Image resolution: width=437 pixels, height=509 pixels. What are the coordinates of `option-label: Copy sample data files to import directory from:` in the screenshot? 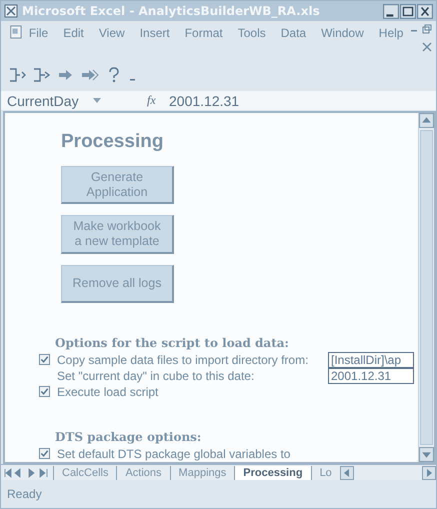 It's located at (183, 360).